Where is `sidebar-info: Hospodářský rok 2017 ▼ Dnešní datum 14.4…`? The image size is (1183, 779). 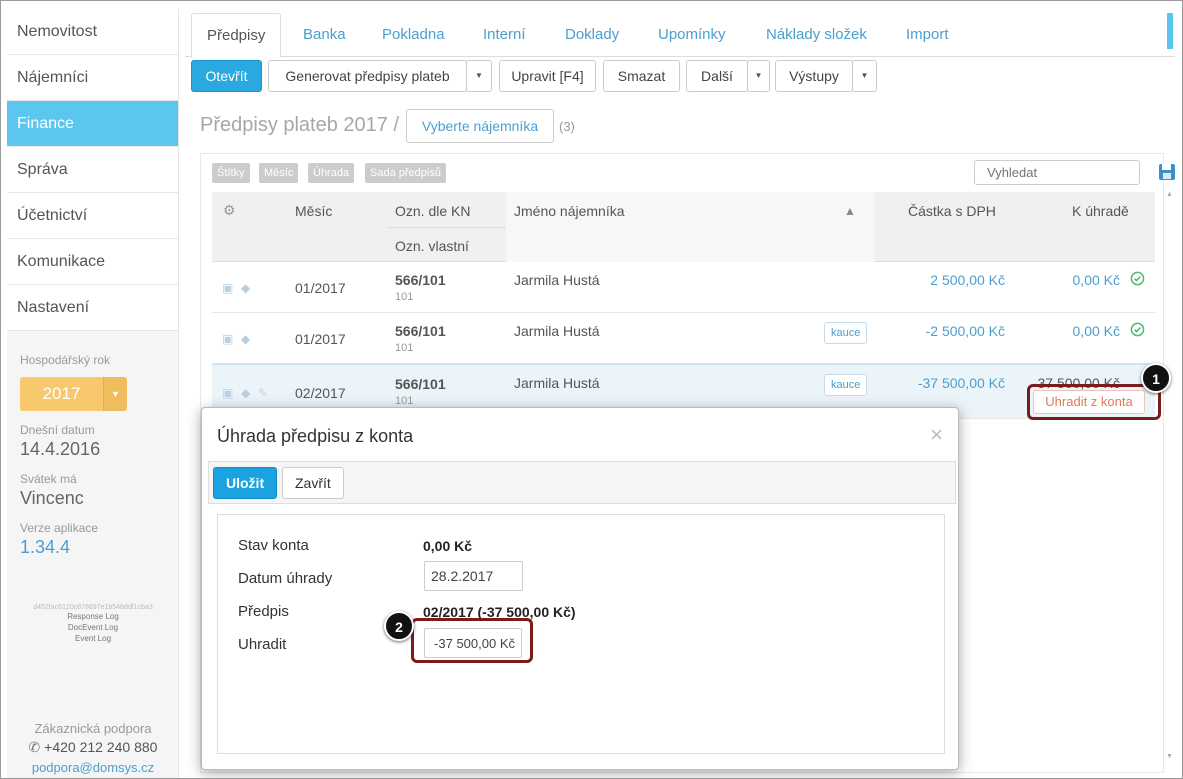
sidebar-info: Hospodářský rok 2017 ▼ Dnešní datum 14.4… is located at coordinates (92, 487).